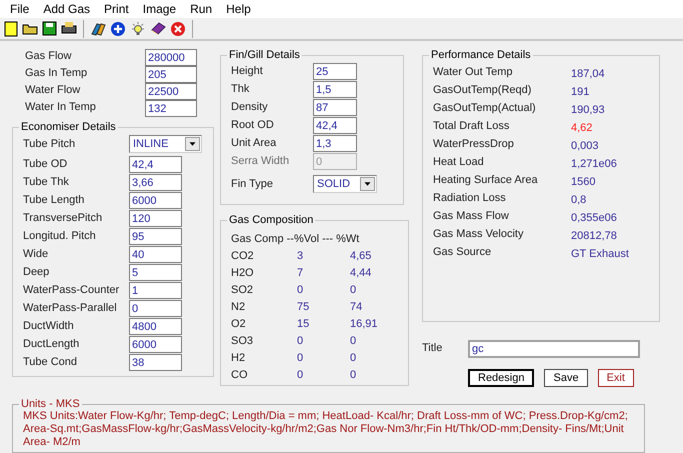 This screenshot has height=453, width=683. I want to click on table-cell-text: N2, so click(238, 307).